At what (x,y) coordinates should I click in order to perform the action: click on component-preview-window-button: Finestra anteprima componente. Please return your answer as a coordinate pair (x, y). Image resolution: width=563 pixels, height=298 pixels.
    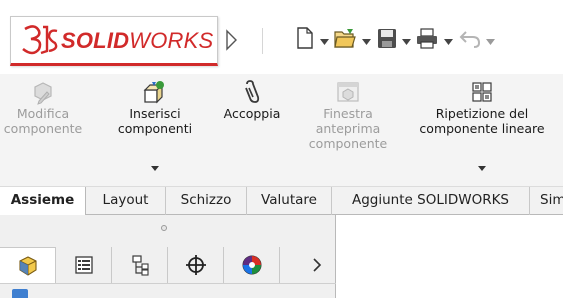
    Looking at the image, I should click on (348, 112).